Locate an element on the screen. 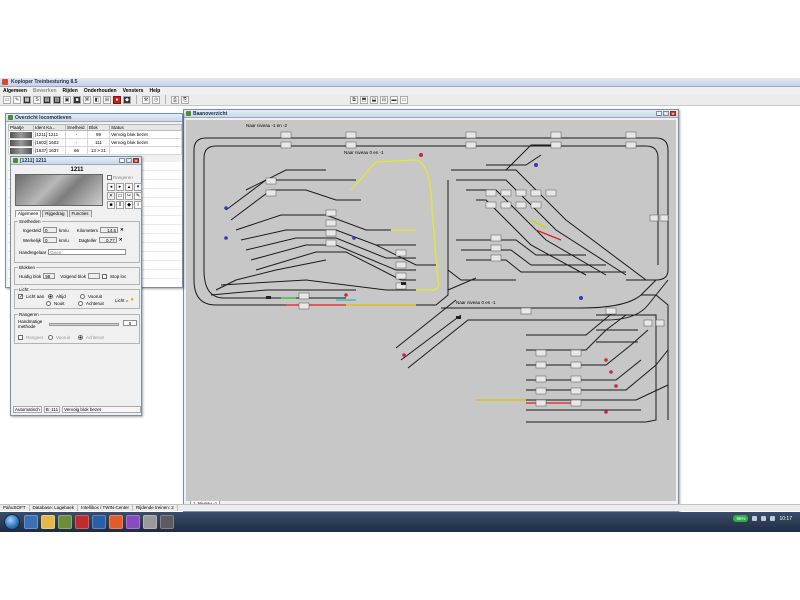 This screenshot has width=800, height=600. battery-indicator: 96% is located at coordinates (741, 518).